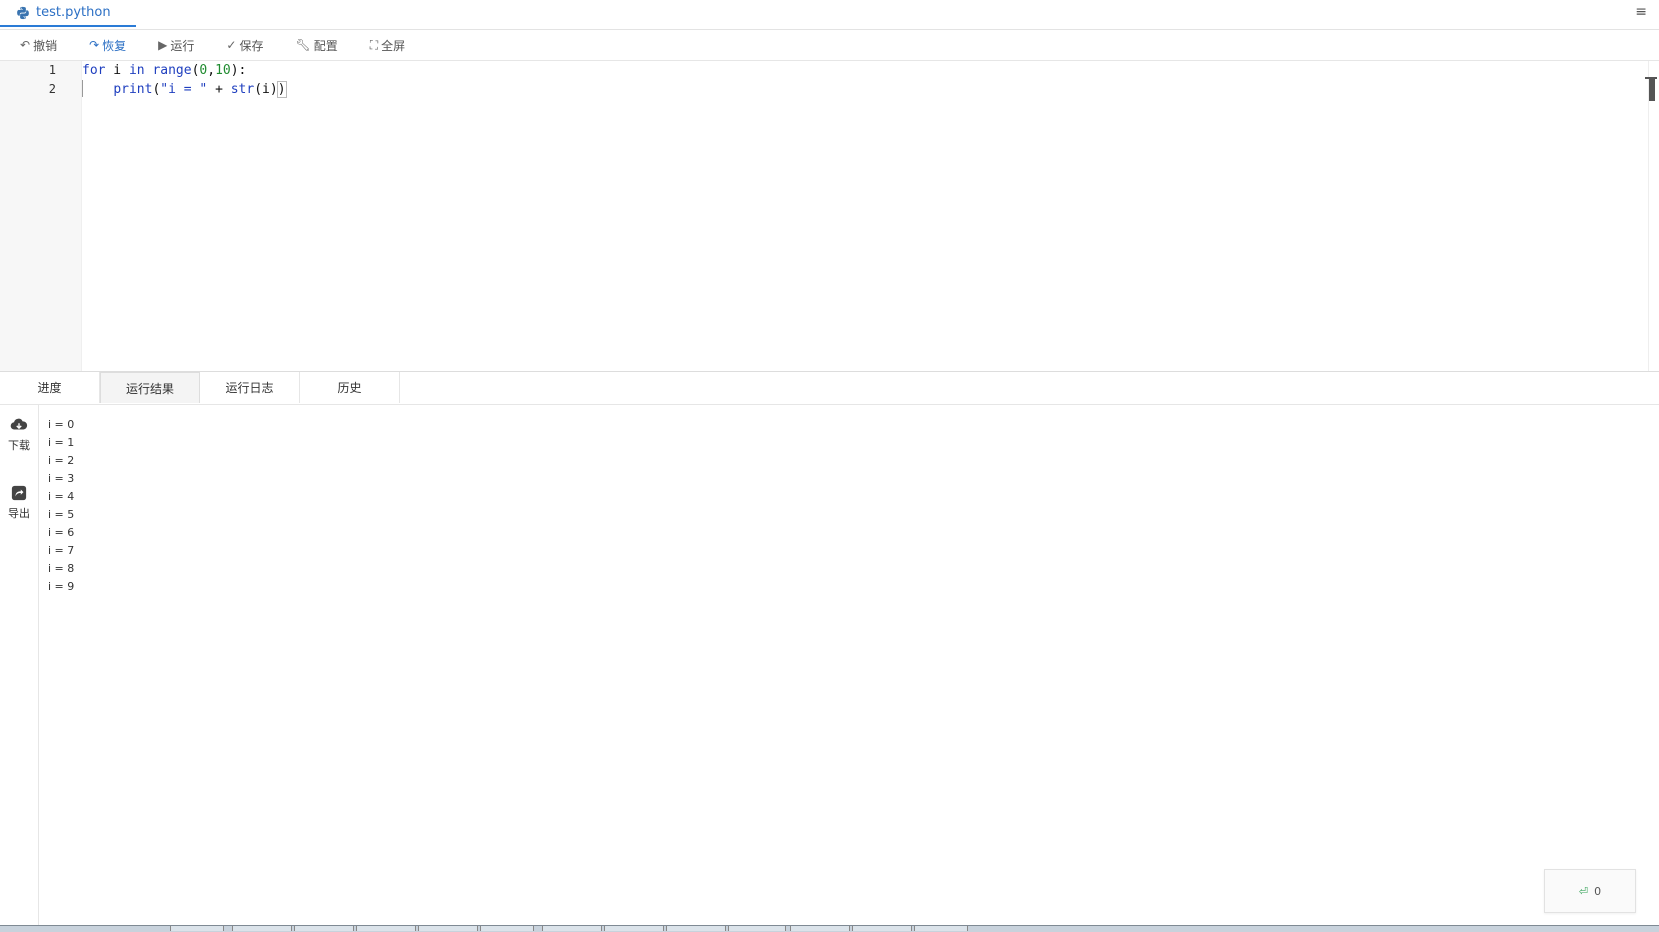 This screenshot has width=1659, height=932. What do you see at coordinates (1652, 90) in the screenshot?
I see `scrollbar-thumb` at bounding box center [1652, 90].